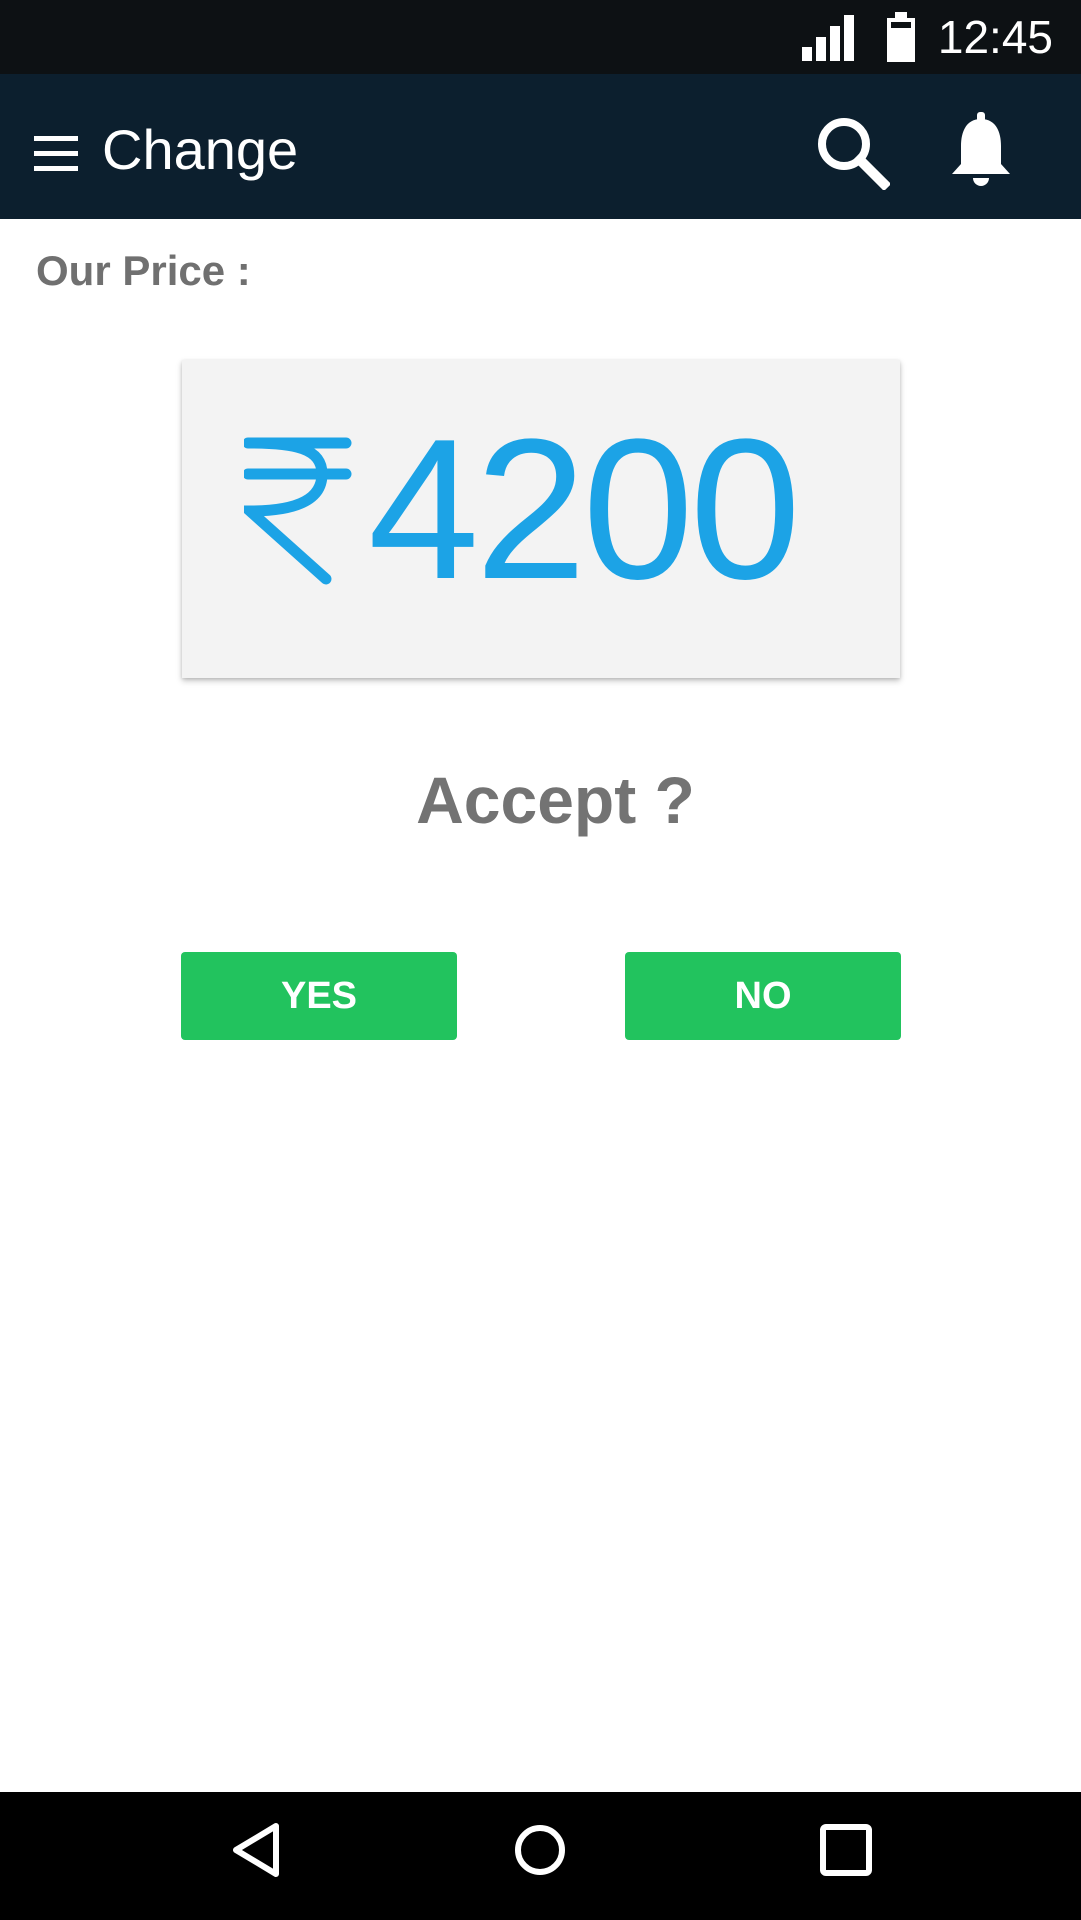 The image size is (1081, 1920). Describe the element at coordinates (763, 996) in the screenshot. I see `no-button: NO` at that location.